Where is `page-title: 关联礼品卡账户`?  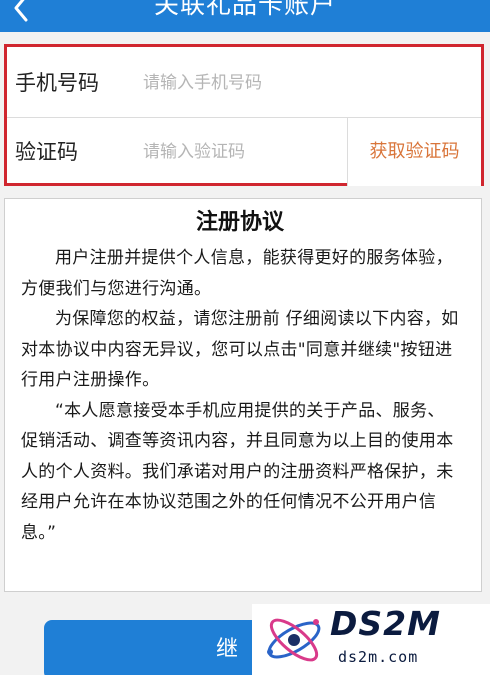
page-title: 关联礼品卡账户 is located at coordinates (244, 9).